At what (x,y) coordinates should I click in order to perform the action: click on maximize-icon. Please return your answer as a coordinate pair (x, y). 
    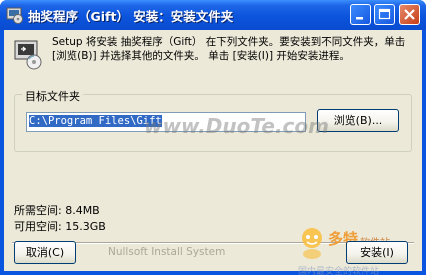
    Looking at the image, I should click on (384, 14).